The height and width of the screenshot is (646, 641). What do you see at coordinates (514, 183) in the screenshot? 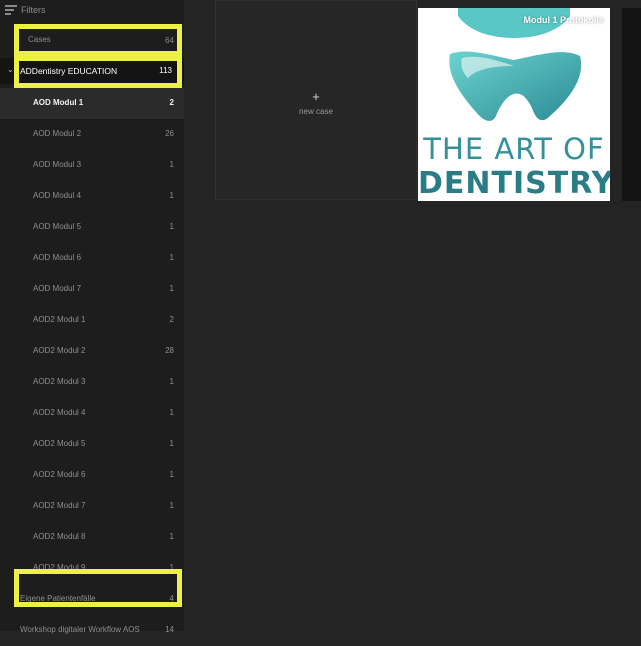
I see `logo-text-line2: DENTISTRY` at bounding box center [514, 183].